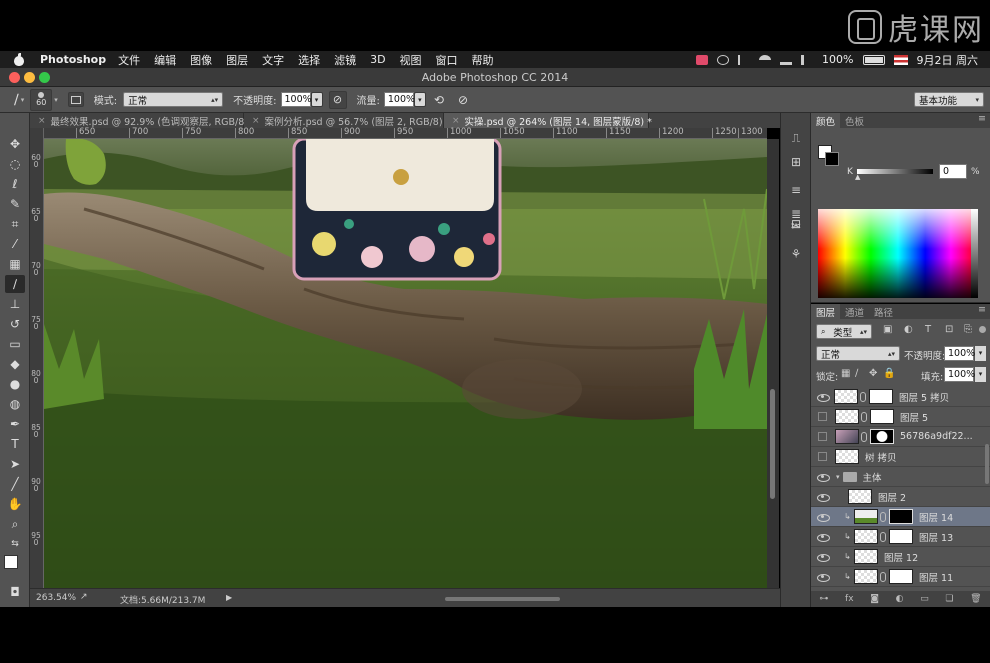 This screenshot has height=663, width=990. I want to click on layer-name: 图层 12, so click(901, 557).